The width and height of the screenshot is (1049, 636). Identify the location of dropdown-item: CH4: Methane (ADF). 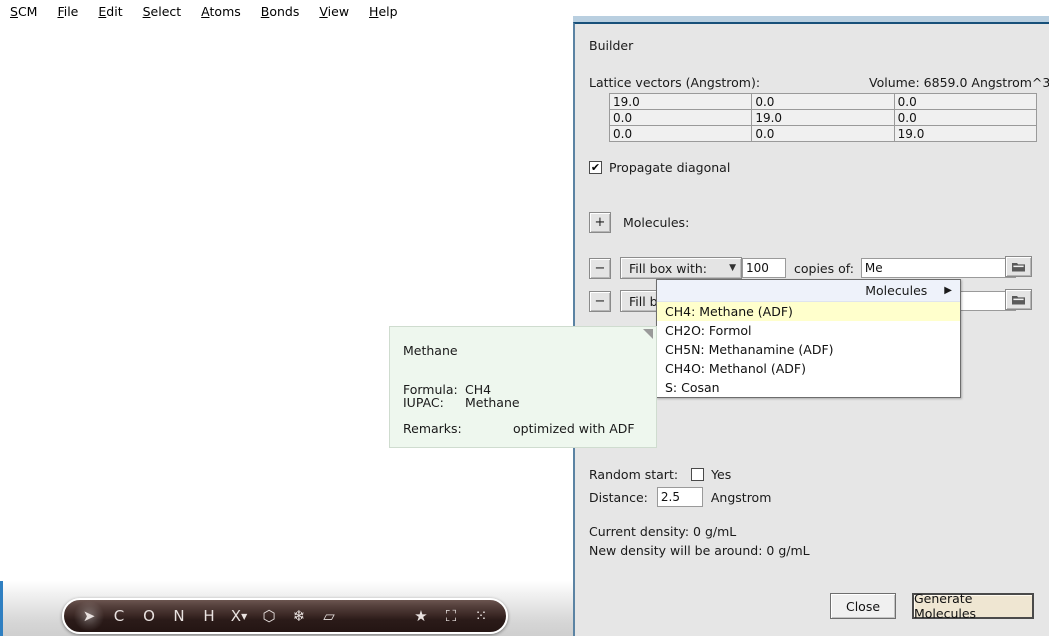
(808, 311).